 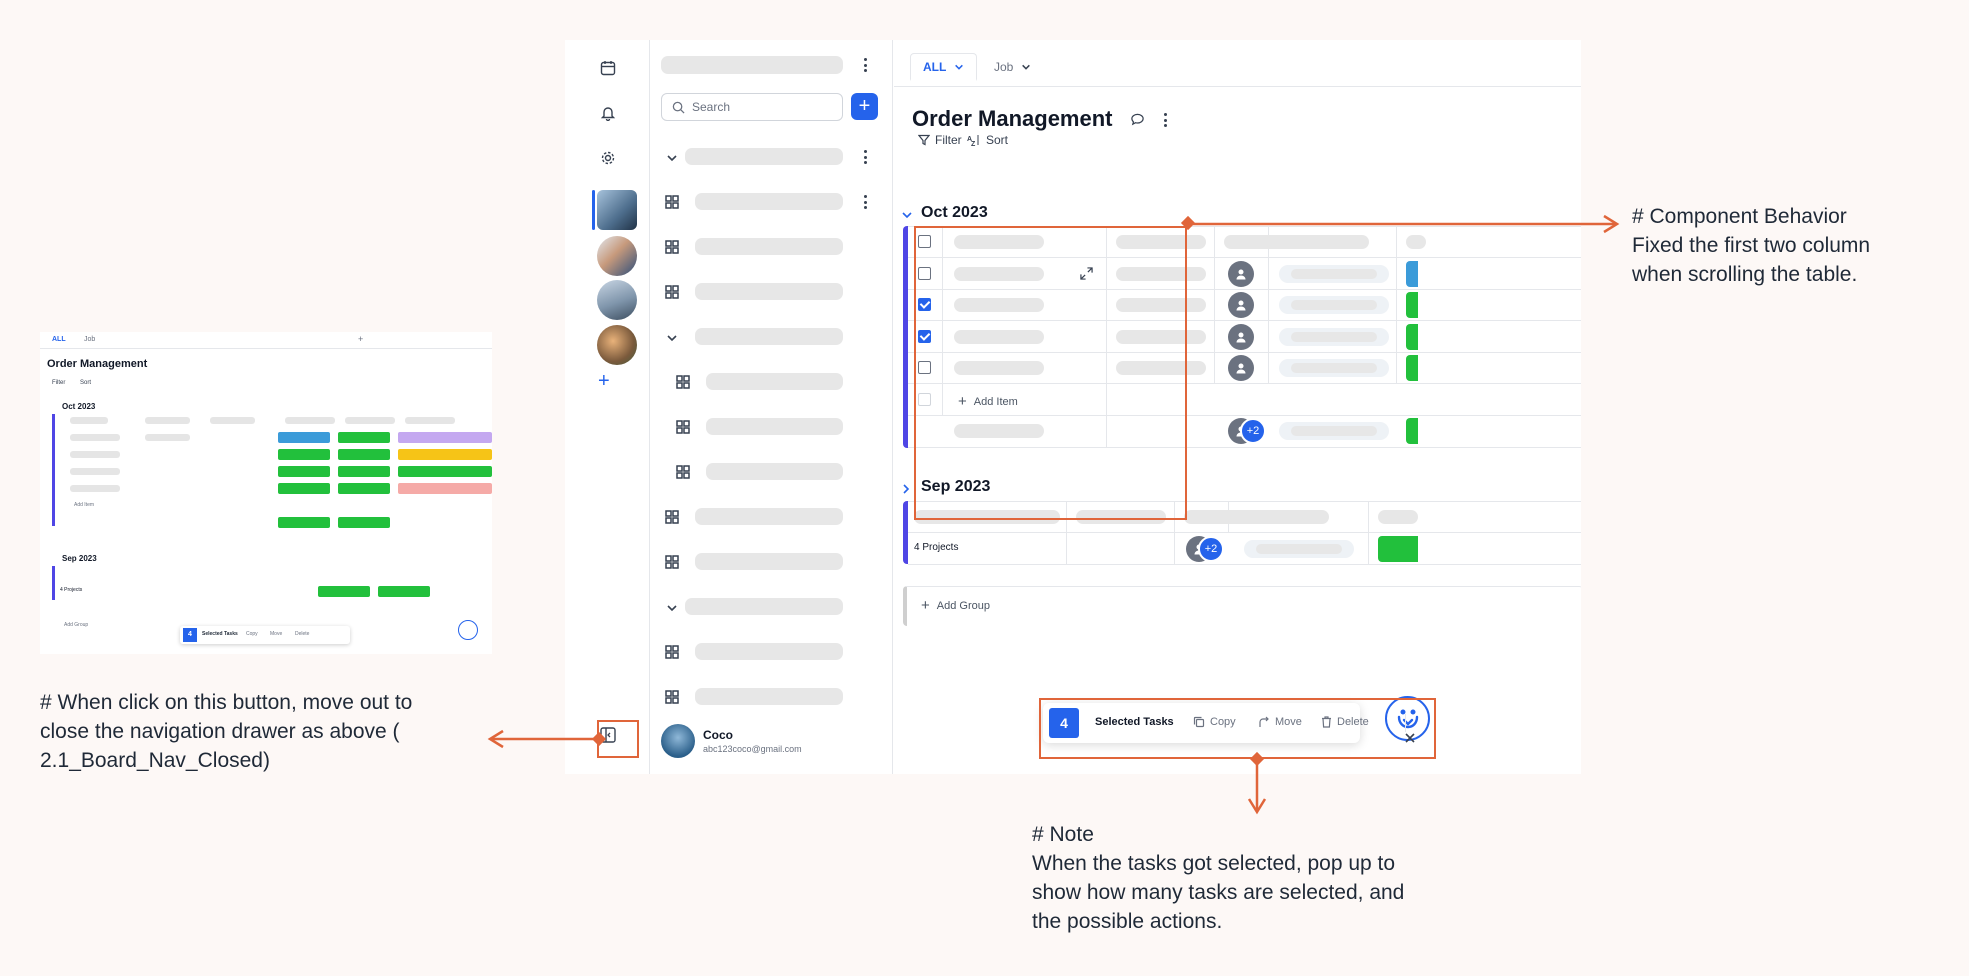 I want to click on mini-summary: 4 Projects, so click(x=71, y=590).